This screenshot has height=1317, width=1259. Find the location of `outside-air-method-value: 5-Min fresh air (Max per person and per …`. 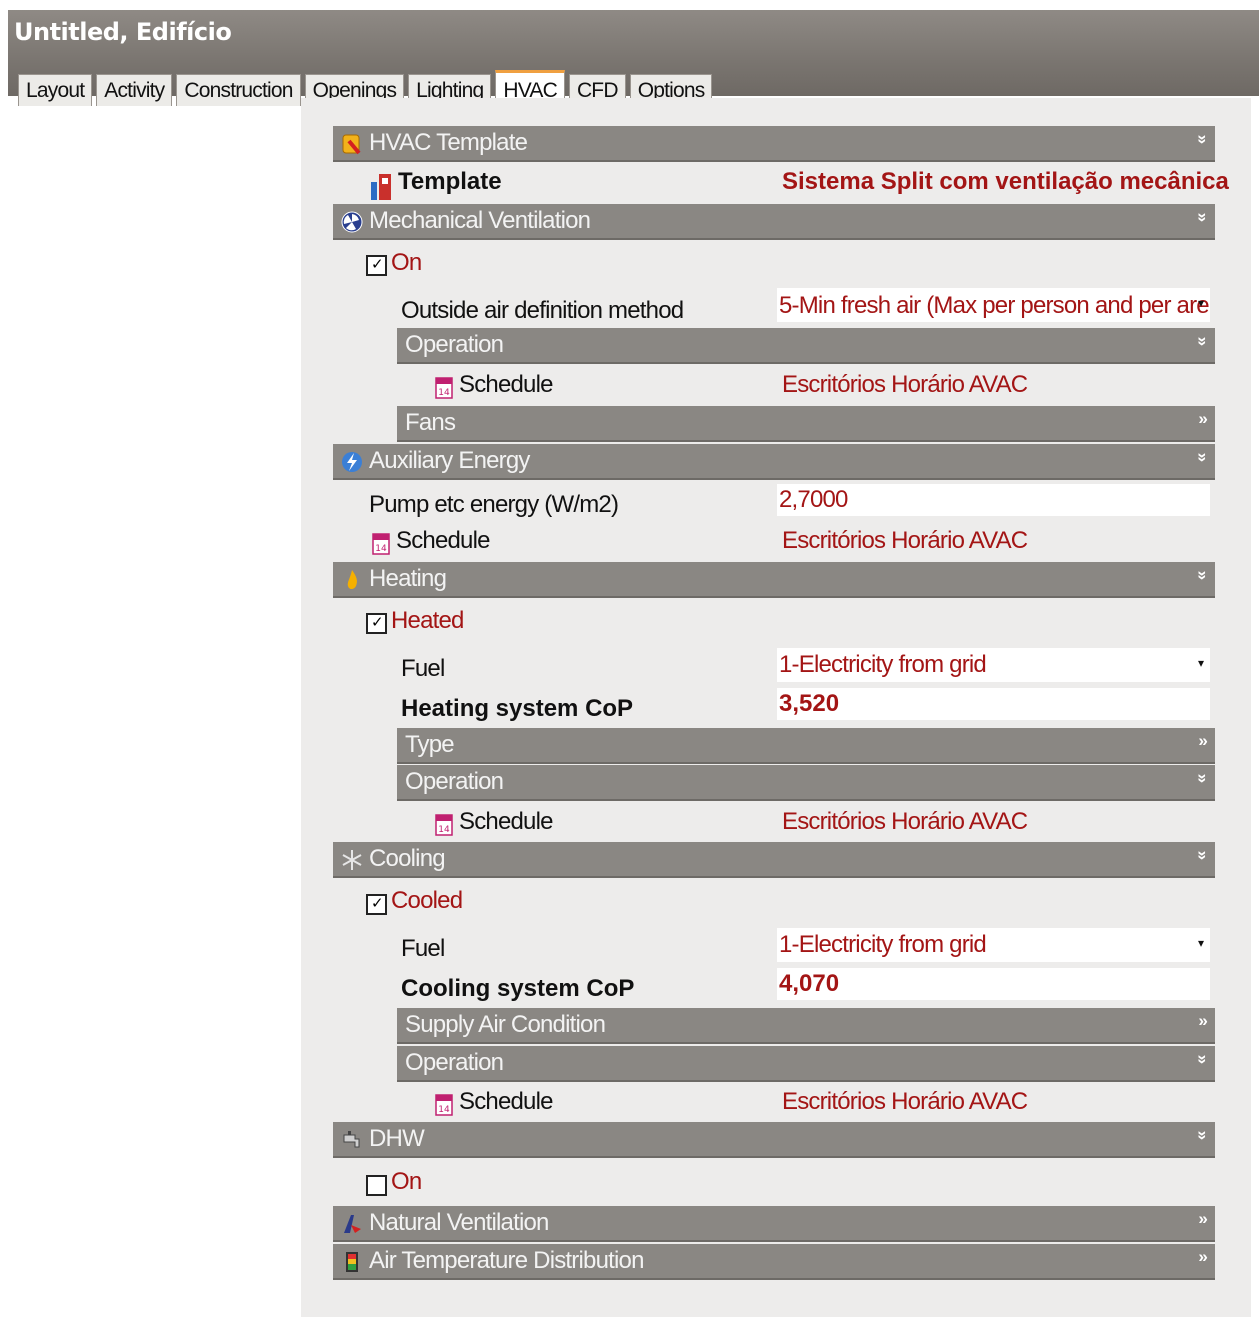

outside-air-method-value: 5-Min fresh air (Max per person and per … is located at coordinates (994, 305).